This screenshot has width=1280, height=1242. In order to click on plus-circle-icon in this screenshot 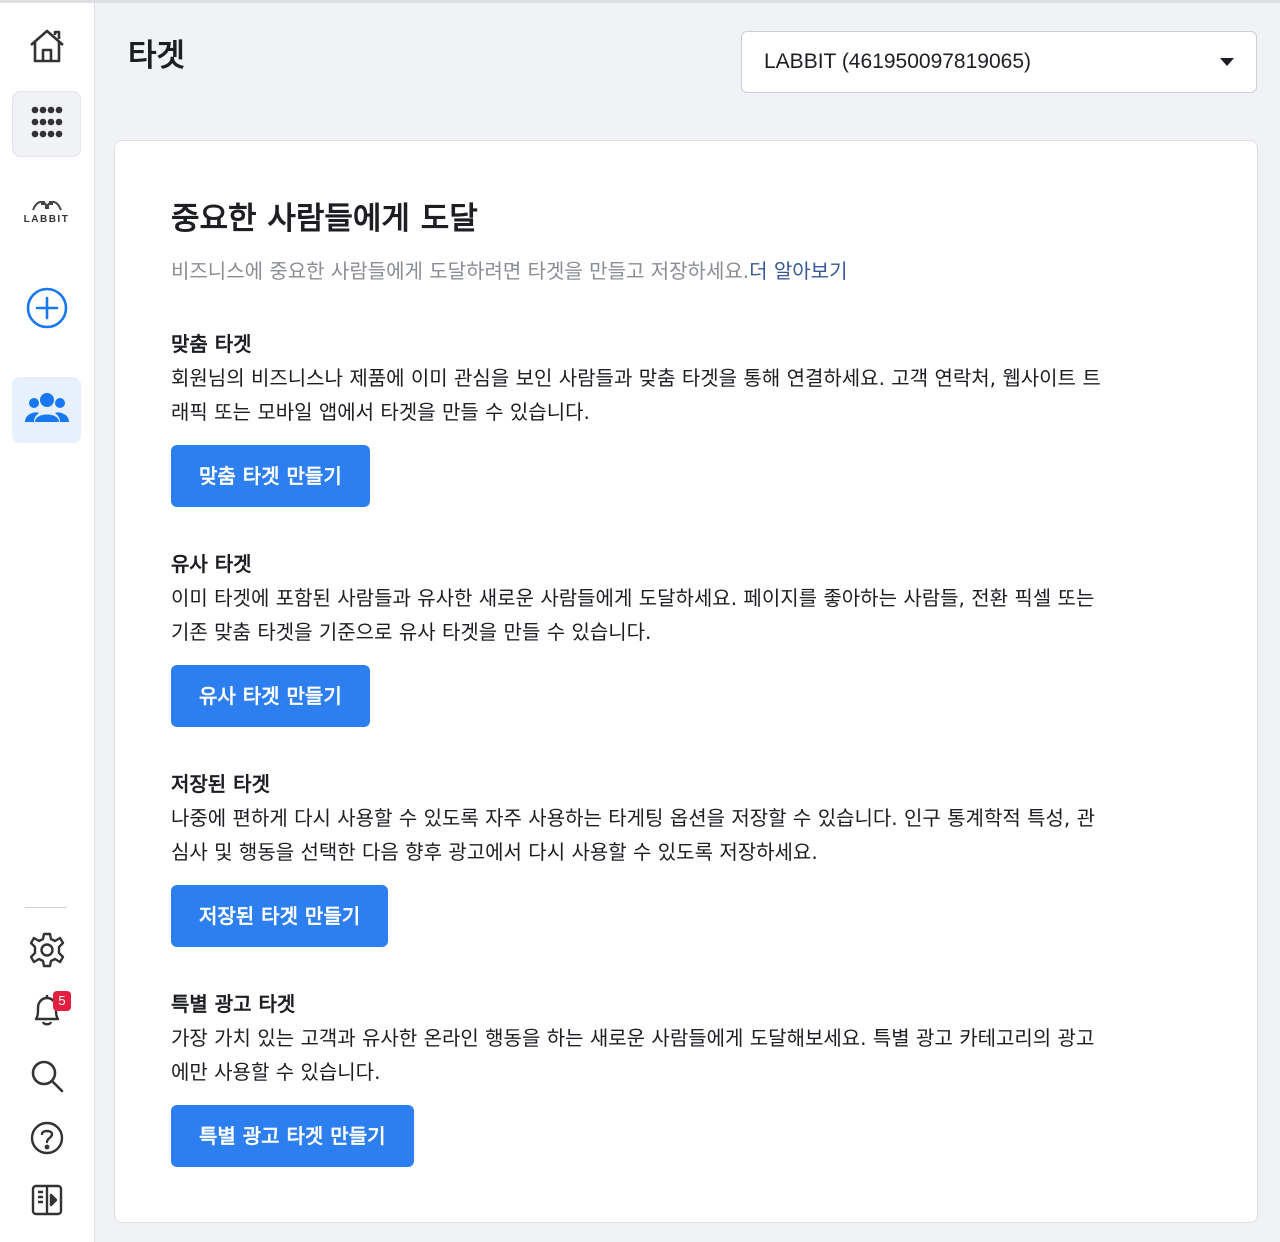, I will do `click(47, 310)`.